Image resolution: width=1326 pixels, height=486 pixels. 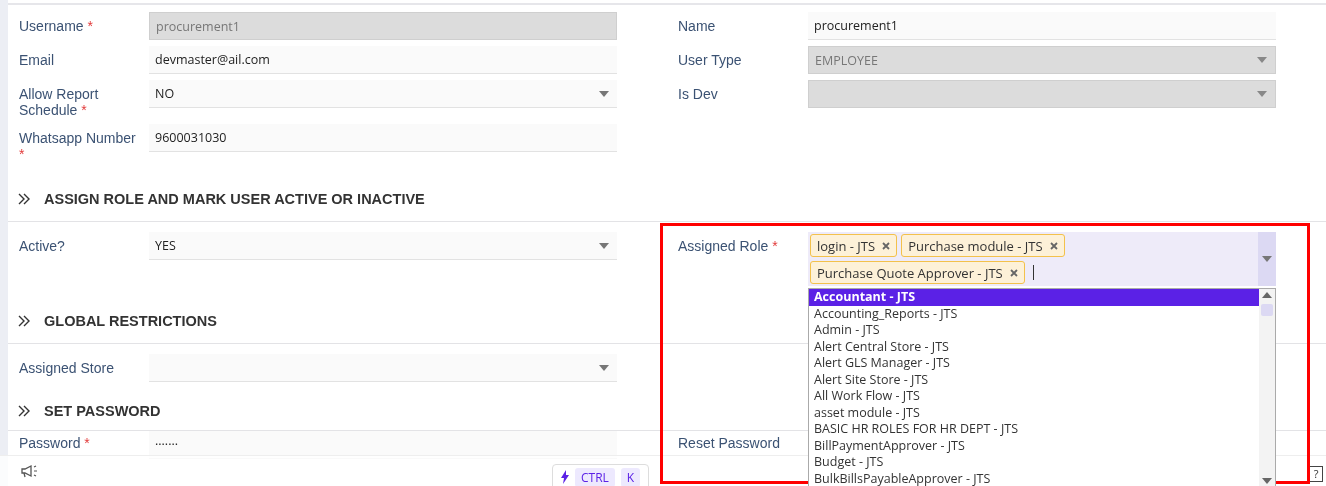 I want to click on section-title: ASSIGN ROLE AND MARK USER ACTIVE OR INACTIVE, so click(x=234, y=199).